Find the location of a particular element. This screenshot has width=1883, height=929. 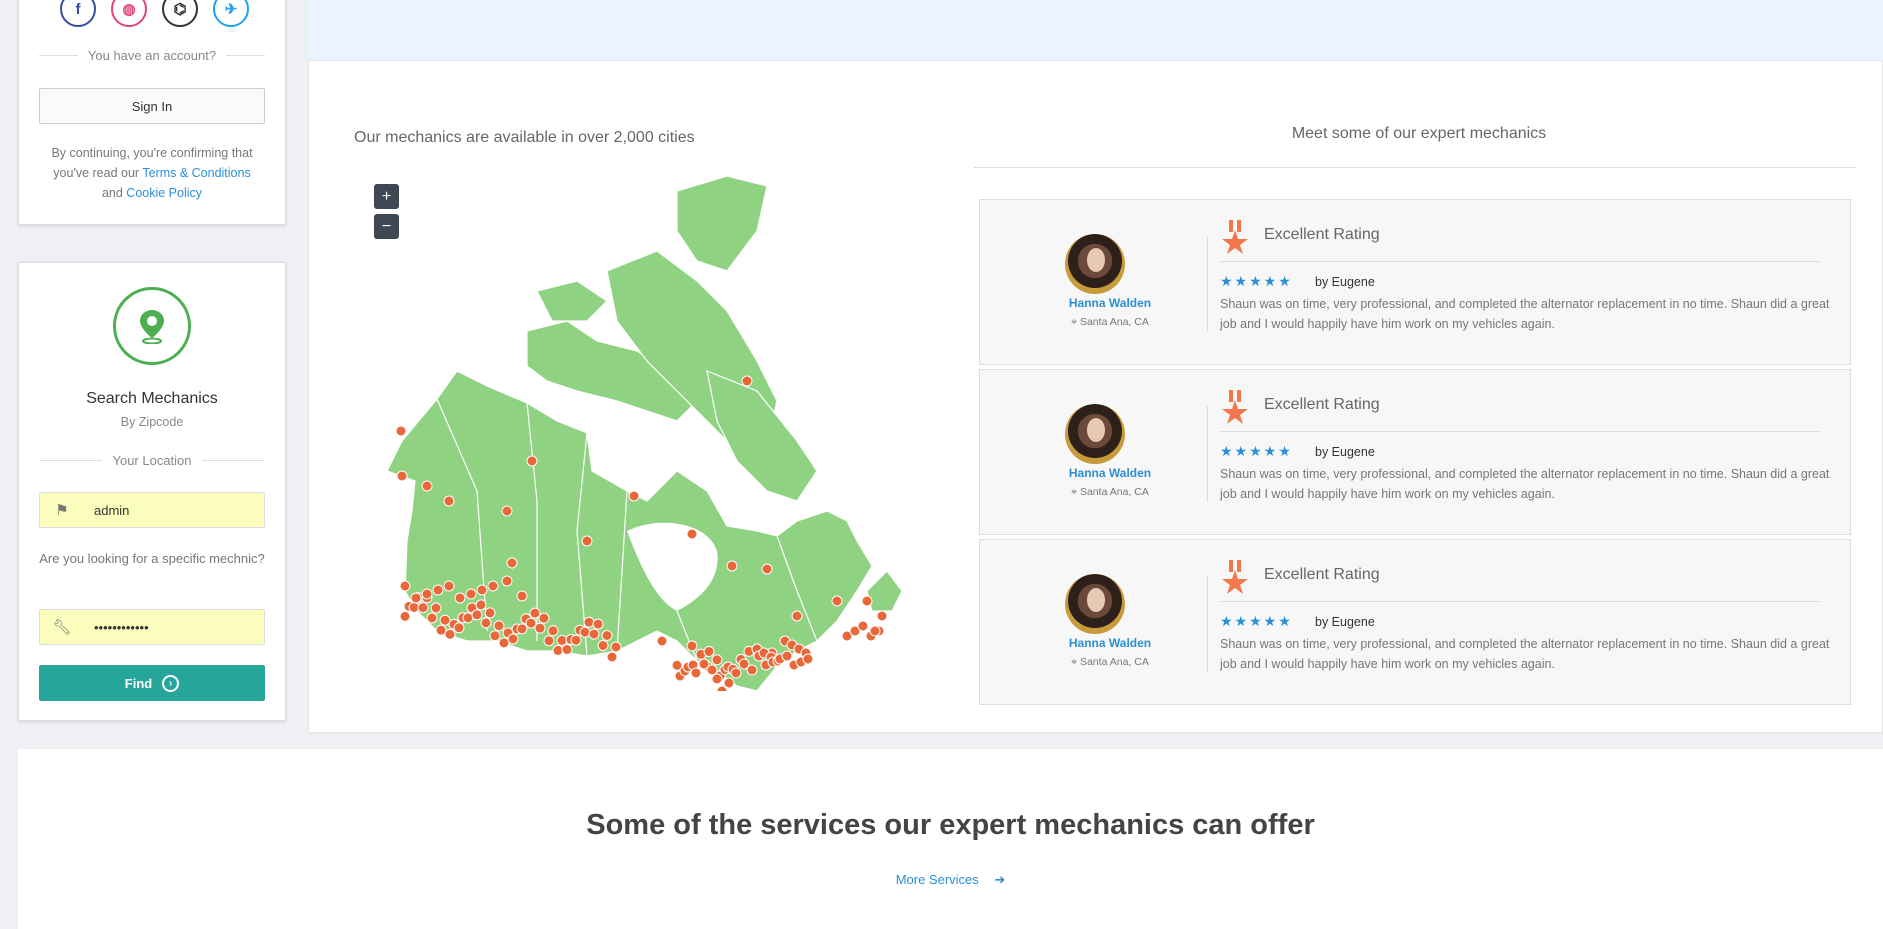

review-divider is located at coordinates (1207, 284).